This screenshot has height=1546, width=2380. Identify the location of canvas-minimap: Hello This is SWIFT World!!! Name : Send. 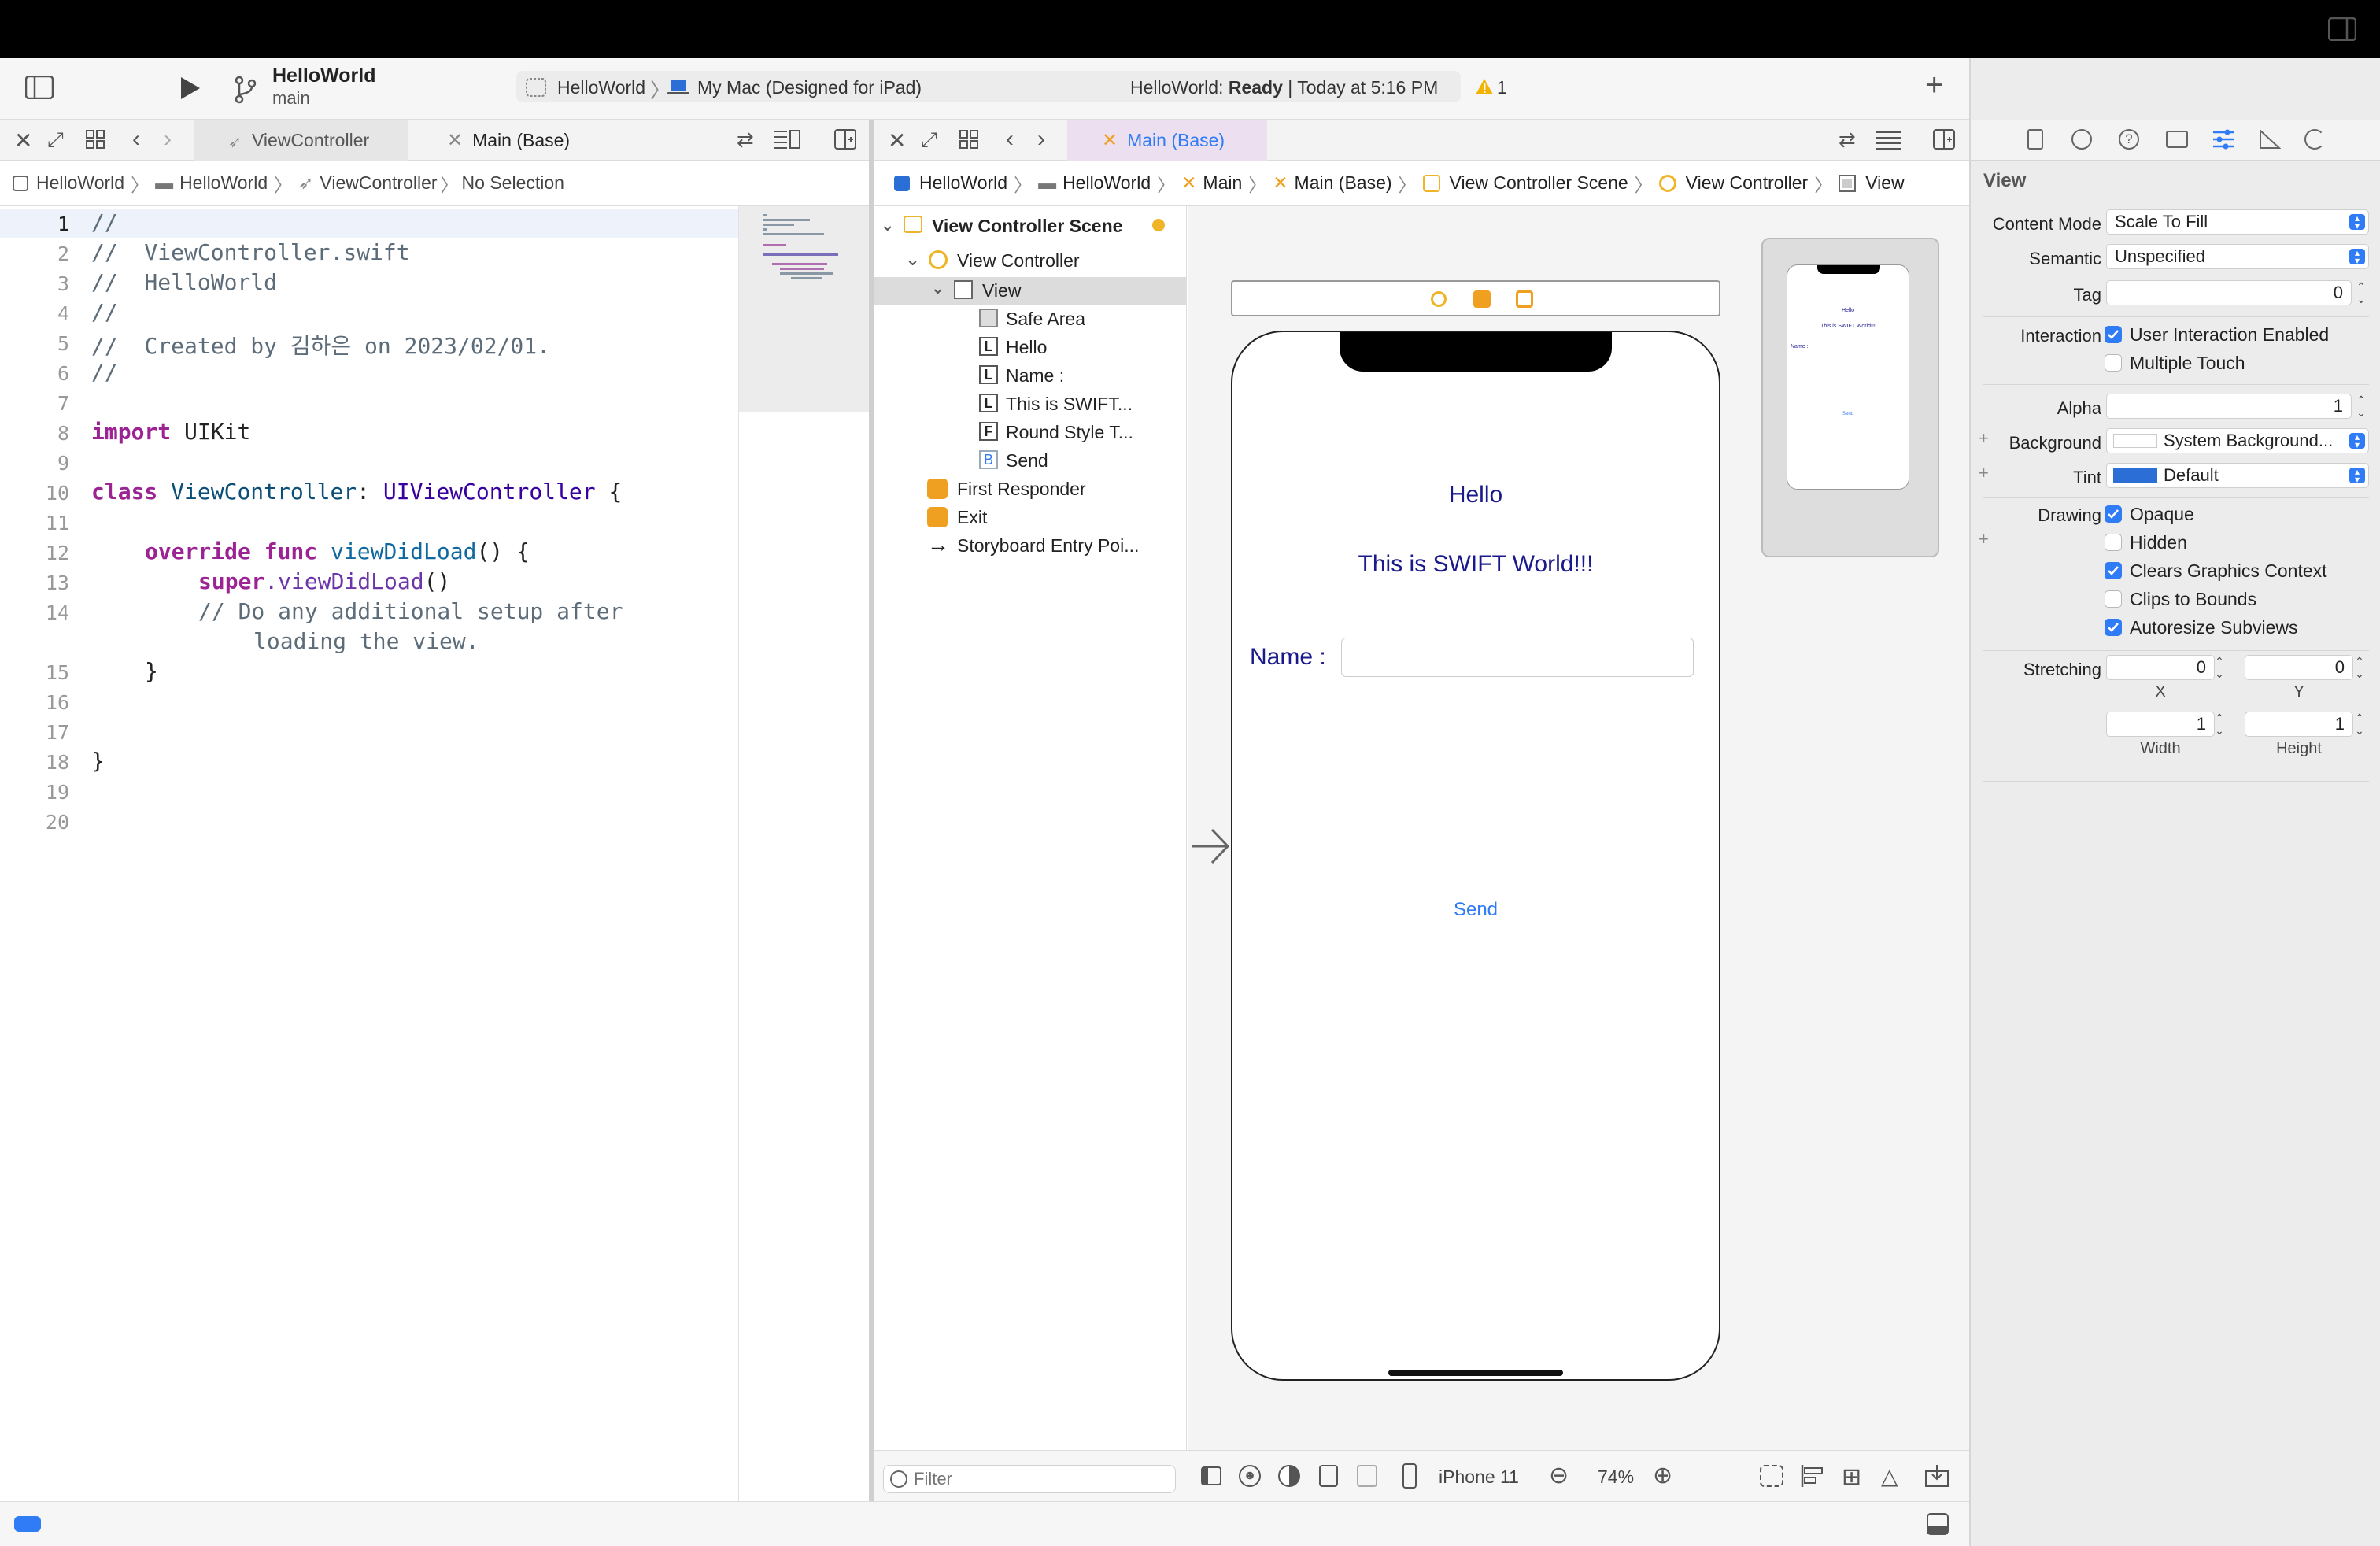
(1850, 397).